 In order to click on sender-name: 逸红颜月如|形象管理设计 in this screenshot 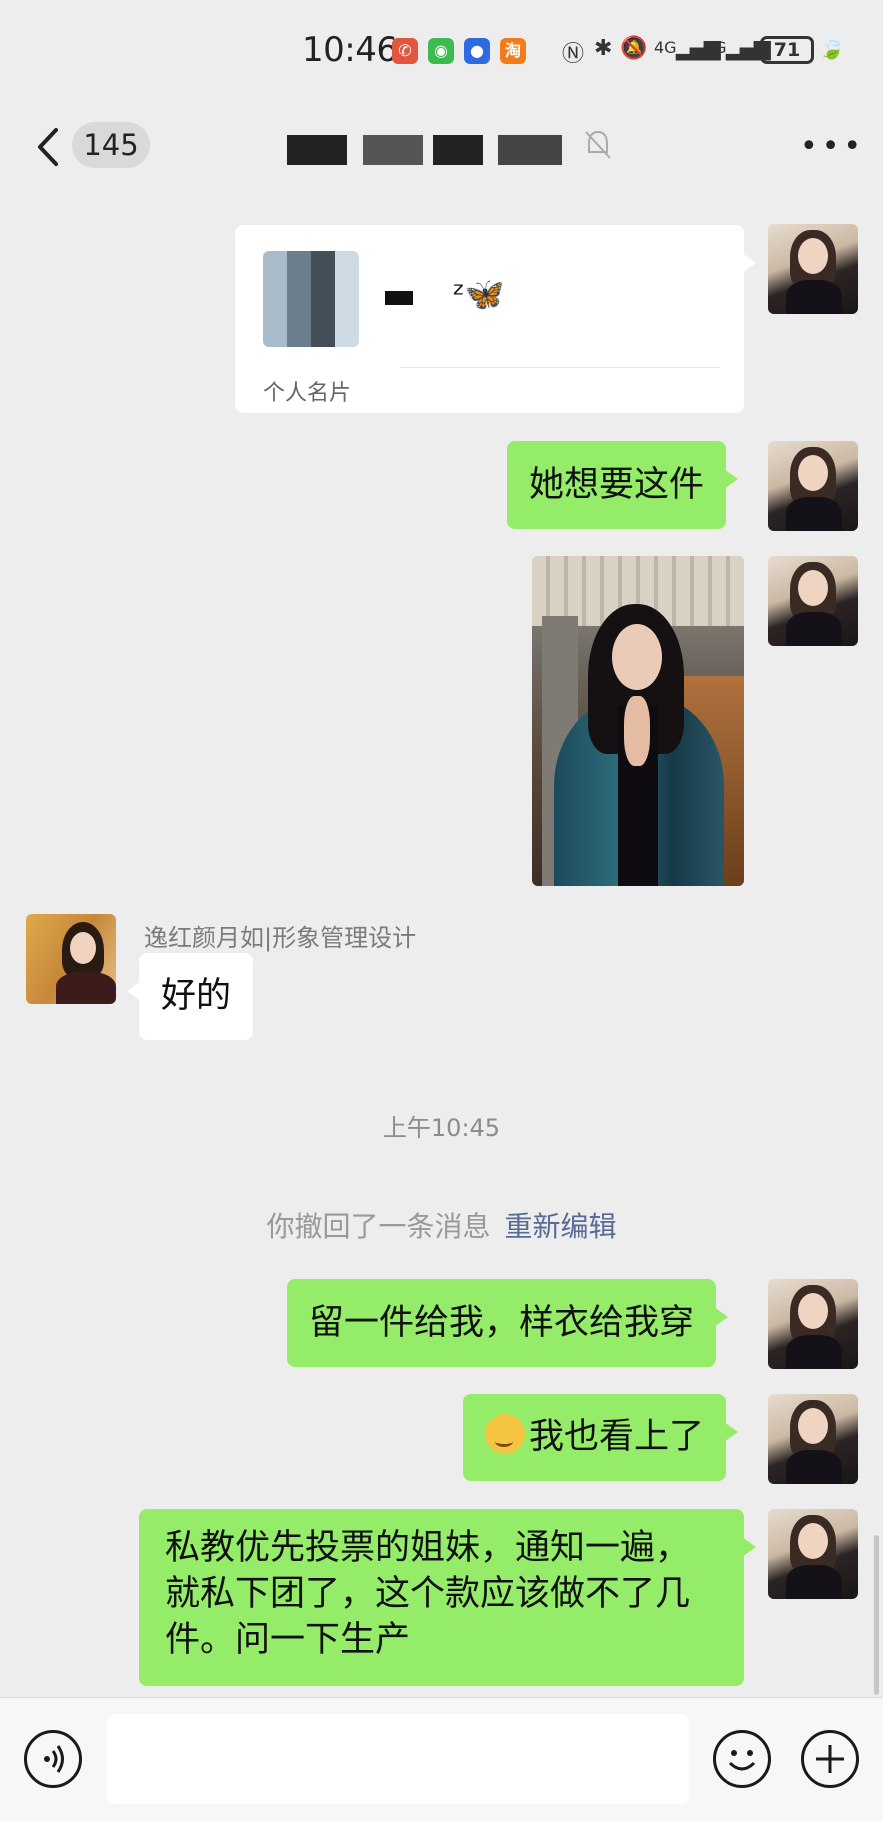, I will do `click(280, 938)`.